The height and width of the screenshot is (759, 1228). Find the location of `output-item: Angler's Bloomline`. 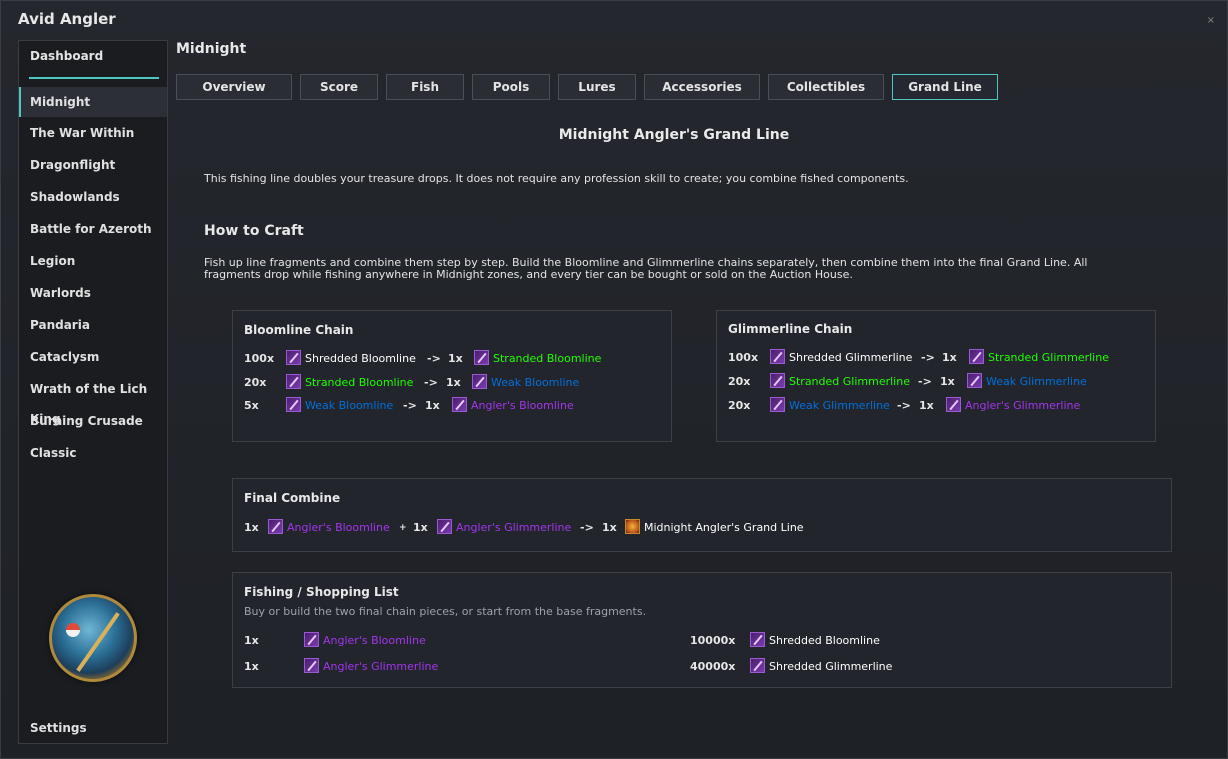

output-item: Angler's Bloomline is located at coordinates (513, 406).